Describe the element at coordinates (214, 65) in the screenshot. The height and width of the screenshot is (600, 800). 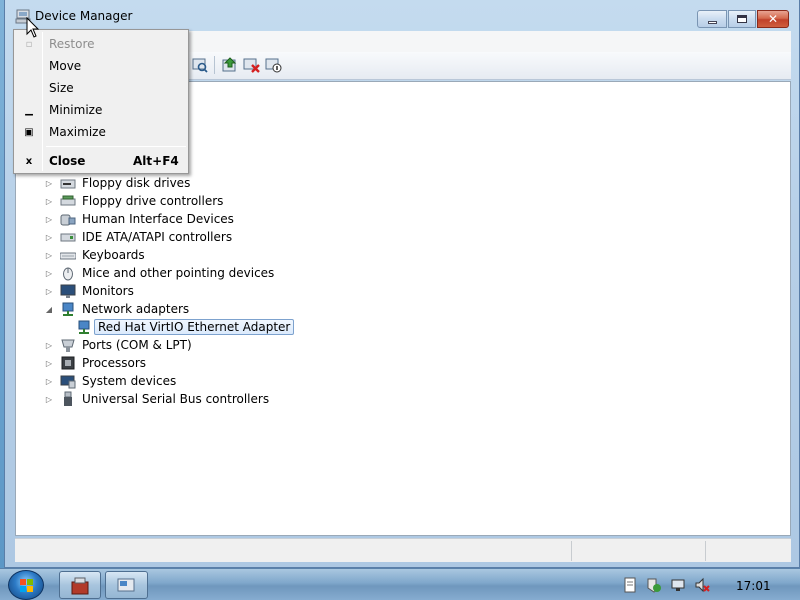
I see `toolbar-separator` at that location.